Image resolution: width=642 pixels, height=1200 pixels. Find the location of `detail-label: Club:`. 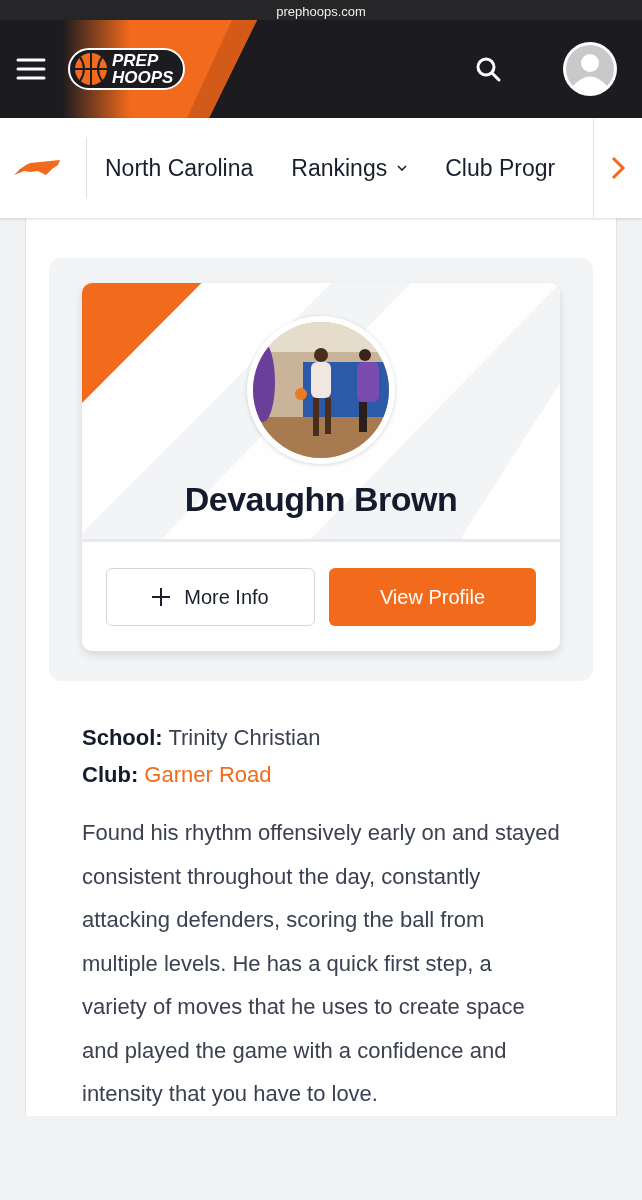

detail-label: Club: is located at coordinates (110, 774).